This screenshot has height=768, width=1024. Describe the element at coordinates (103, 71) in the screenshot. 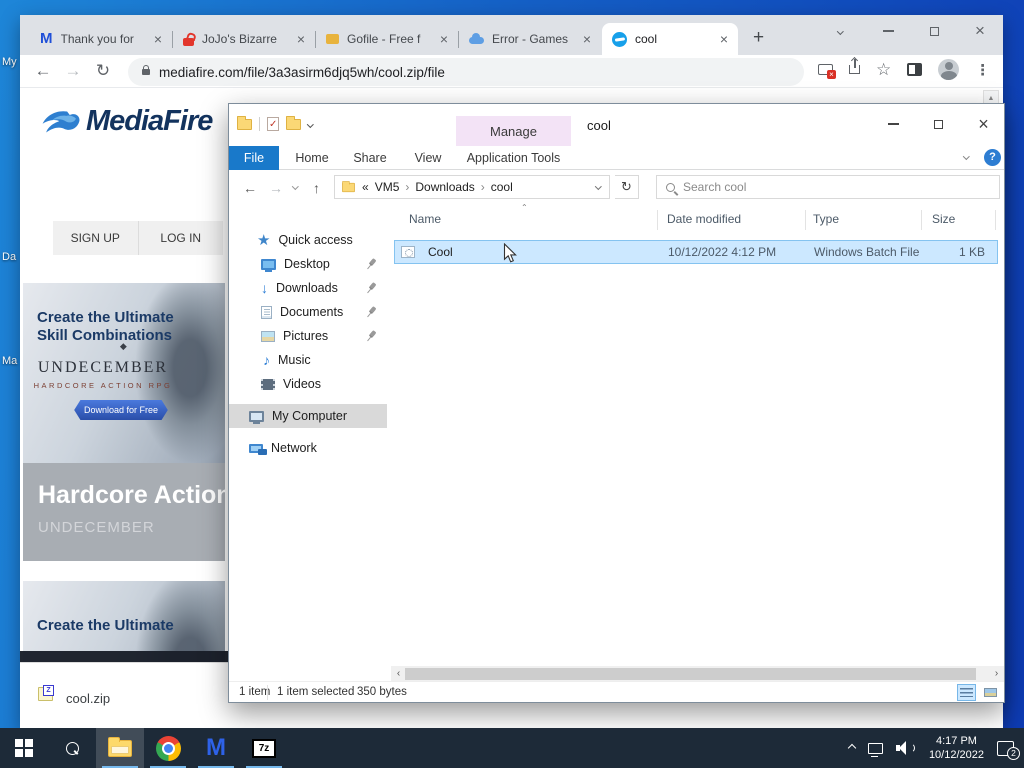

I see `reload-icon: ↻` at that location.